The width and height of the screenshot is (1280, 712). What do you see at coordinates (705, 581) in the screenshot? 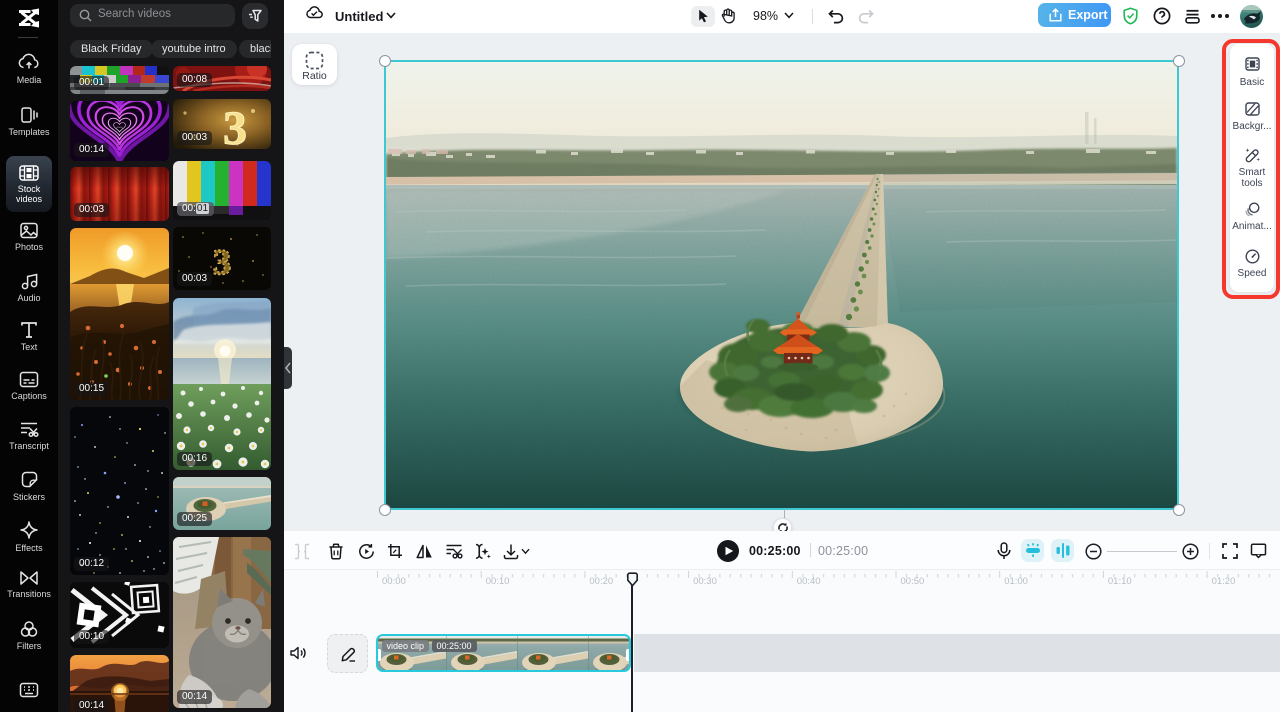
I see `svg-text: 00:30` at bounding box center [705, 581].